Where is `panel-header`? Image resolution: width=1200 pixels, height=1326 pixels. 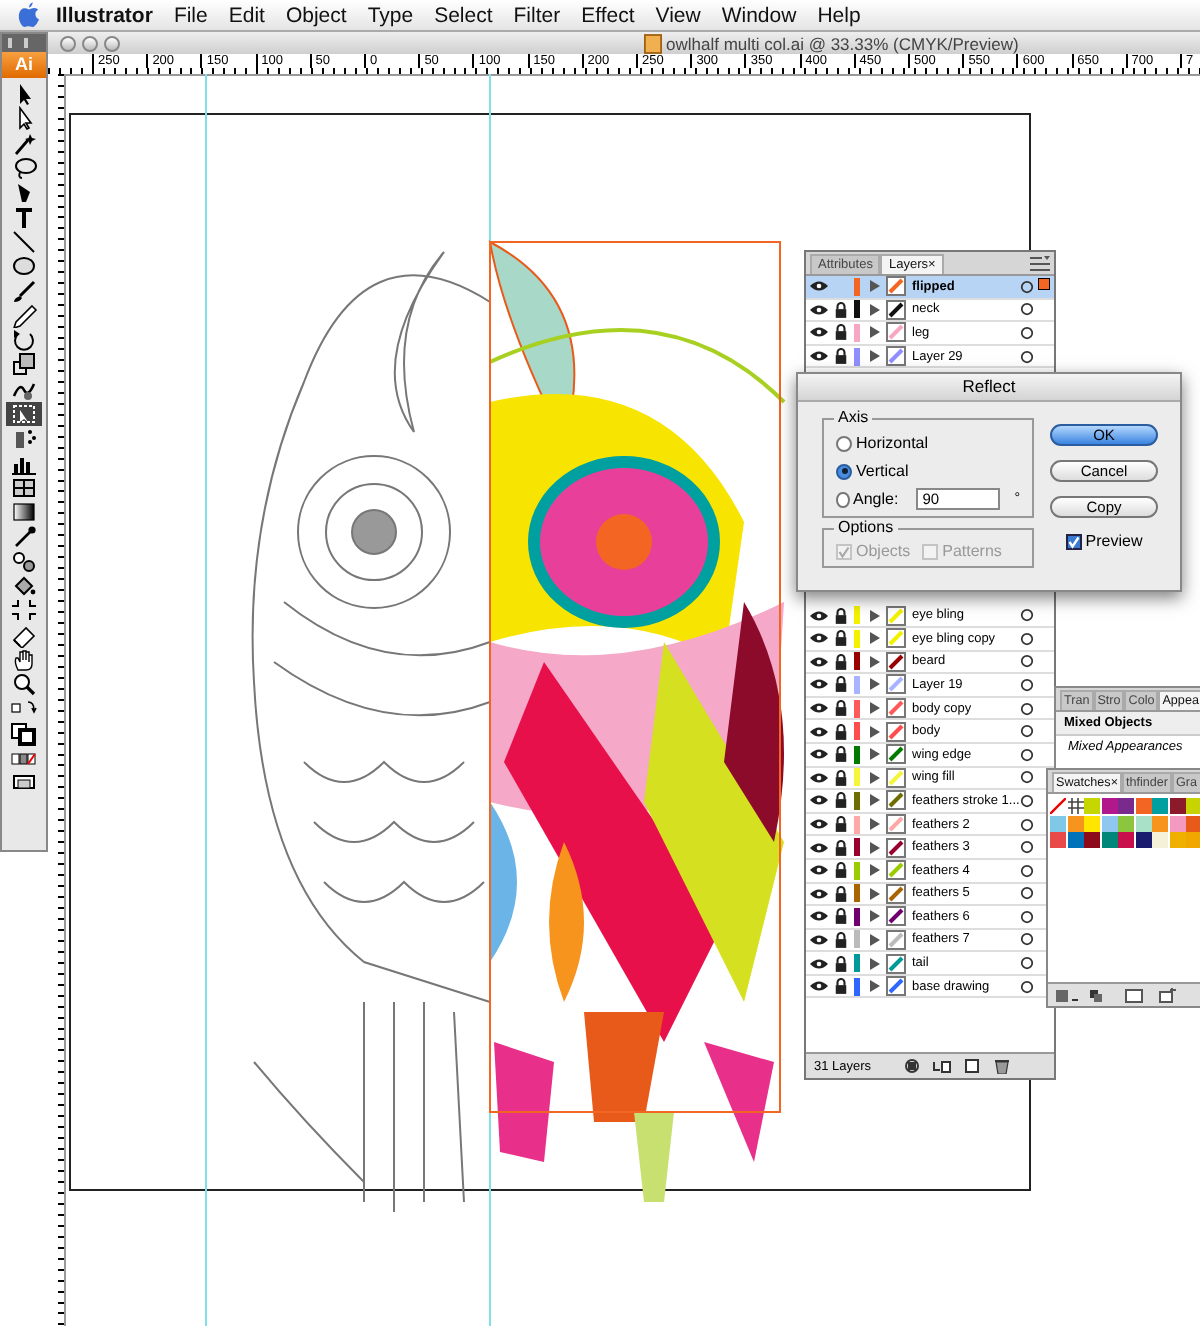 panel-header is located at coordinates (24, 43).